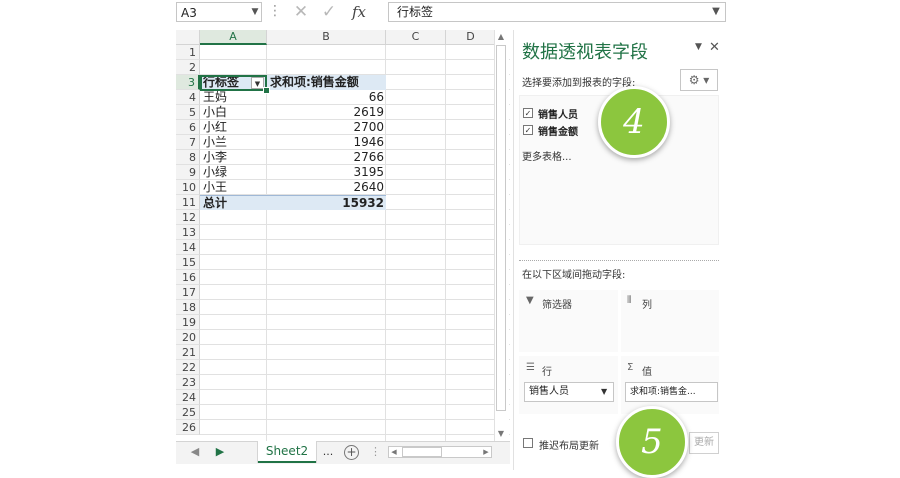  What do you see at coordinates (501, 434) in the screenshot?
I see `scroll-down-icon: ▼` at bounding box center [501, 434].